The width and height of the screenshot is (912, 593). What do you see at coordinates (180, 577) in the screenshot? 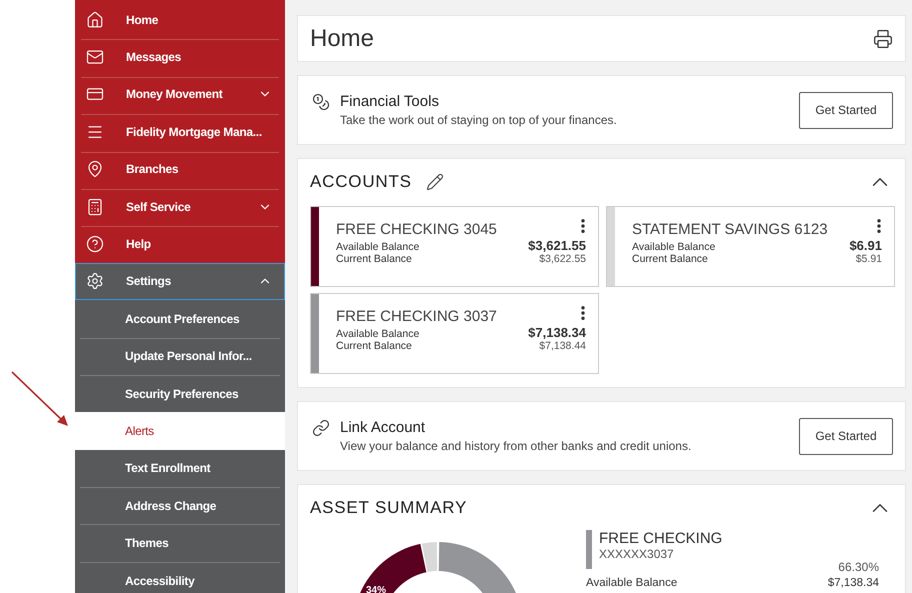
I see `submenu-item: Accessibility` at bounding box center [180, 577].